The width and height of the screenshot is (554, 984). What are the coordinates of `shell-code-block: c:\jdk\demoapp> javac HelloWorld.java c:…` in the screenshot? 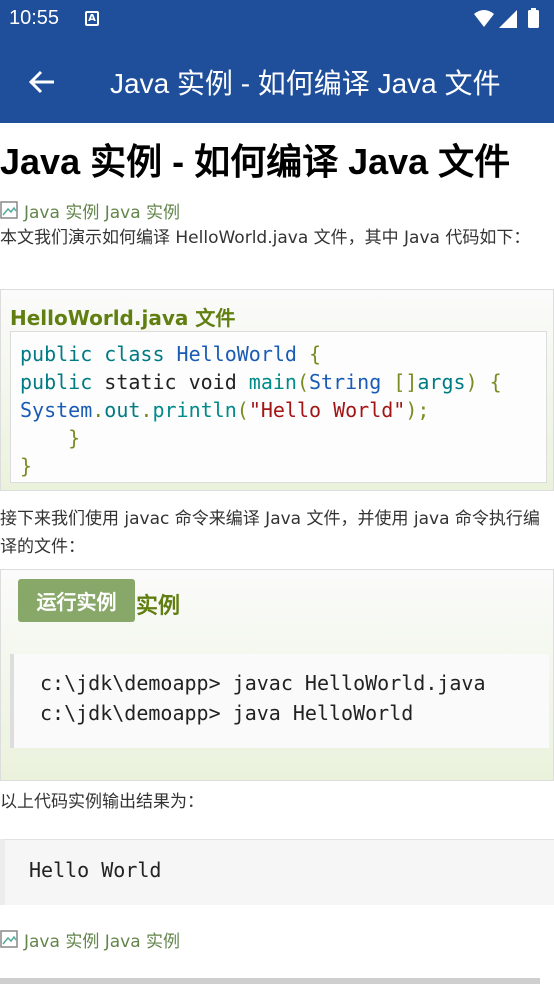 It's located at (279, 701).